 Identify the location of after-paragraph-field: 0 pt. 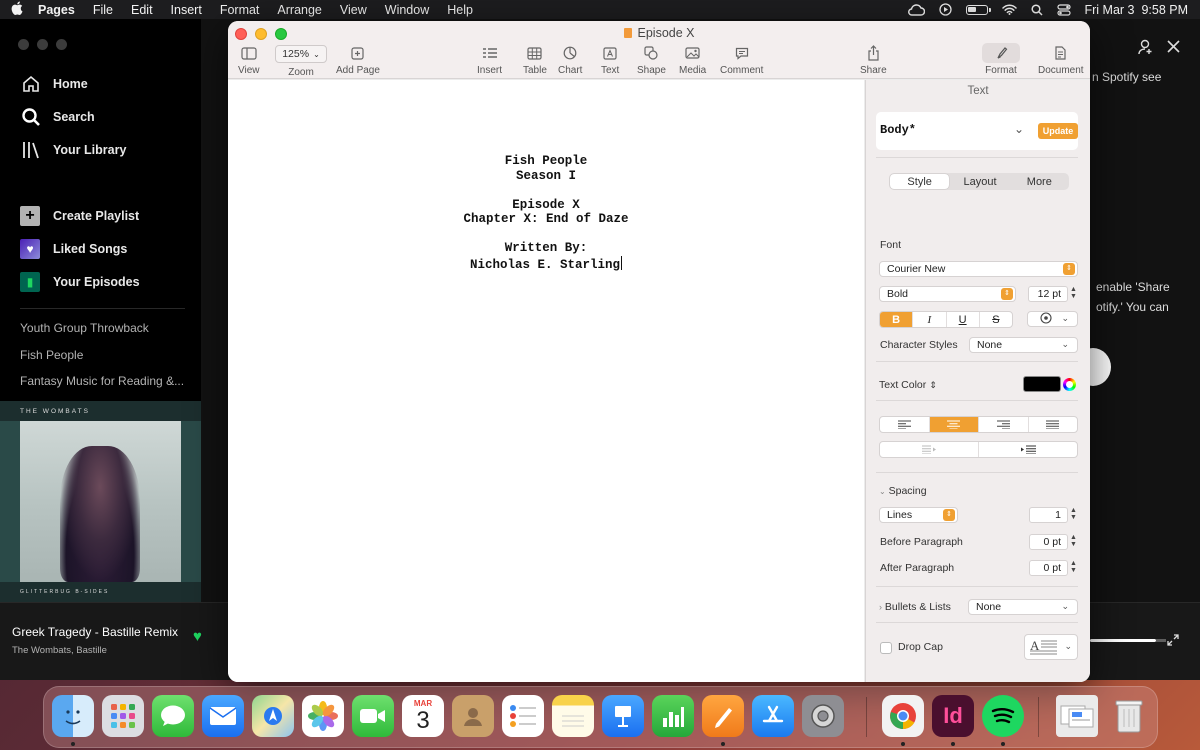
(1048, 568).